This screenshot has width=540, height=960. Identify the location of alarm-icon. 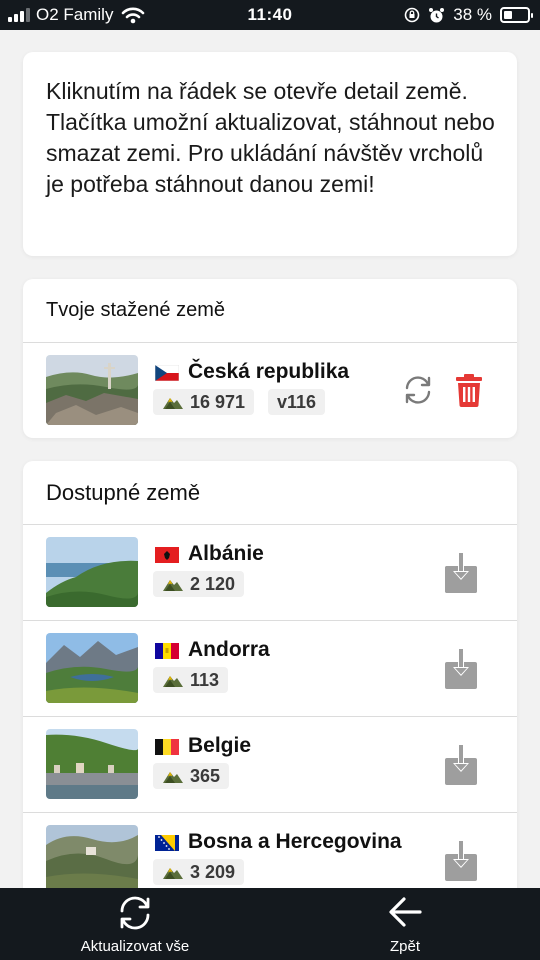
(437, 14).